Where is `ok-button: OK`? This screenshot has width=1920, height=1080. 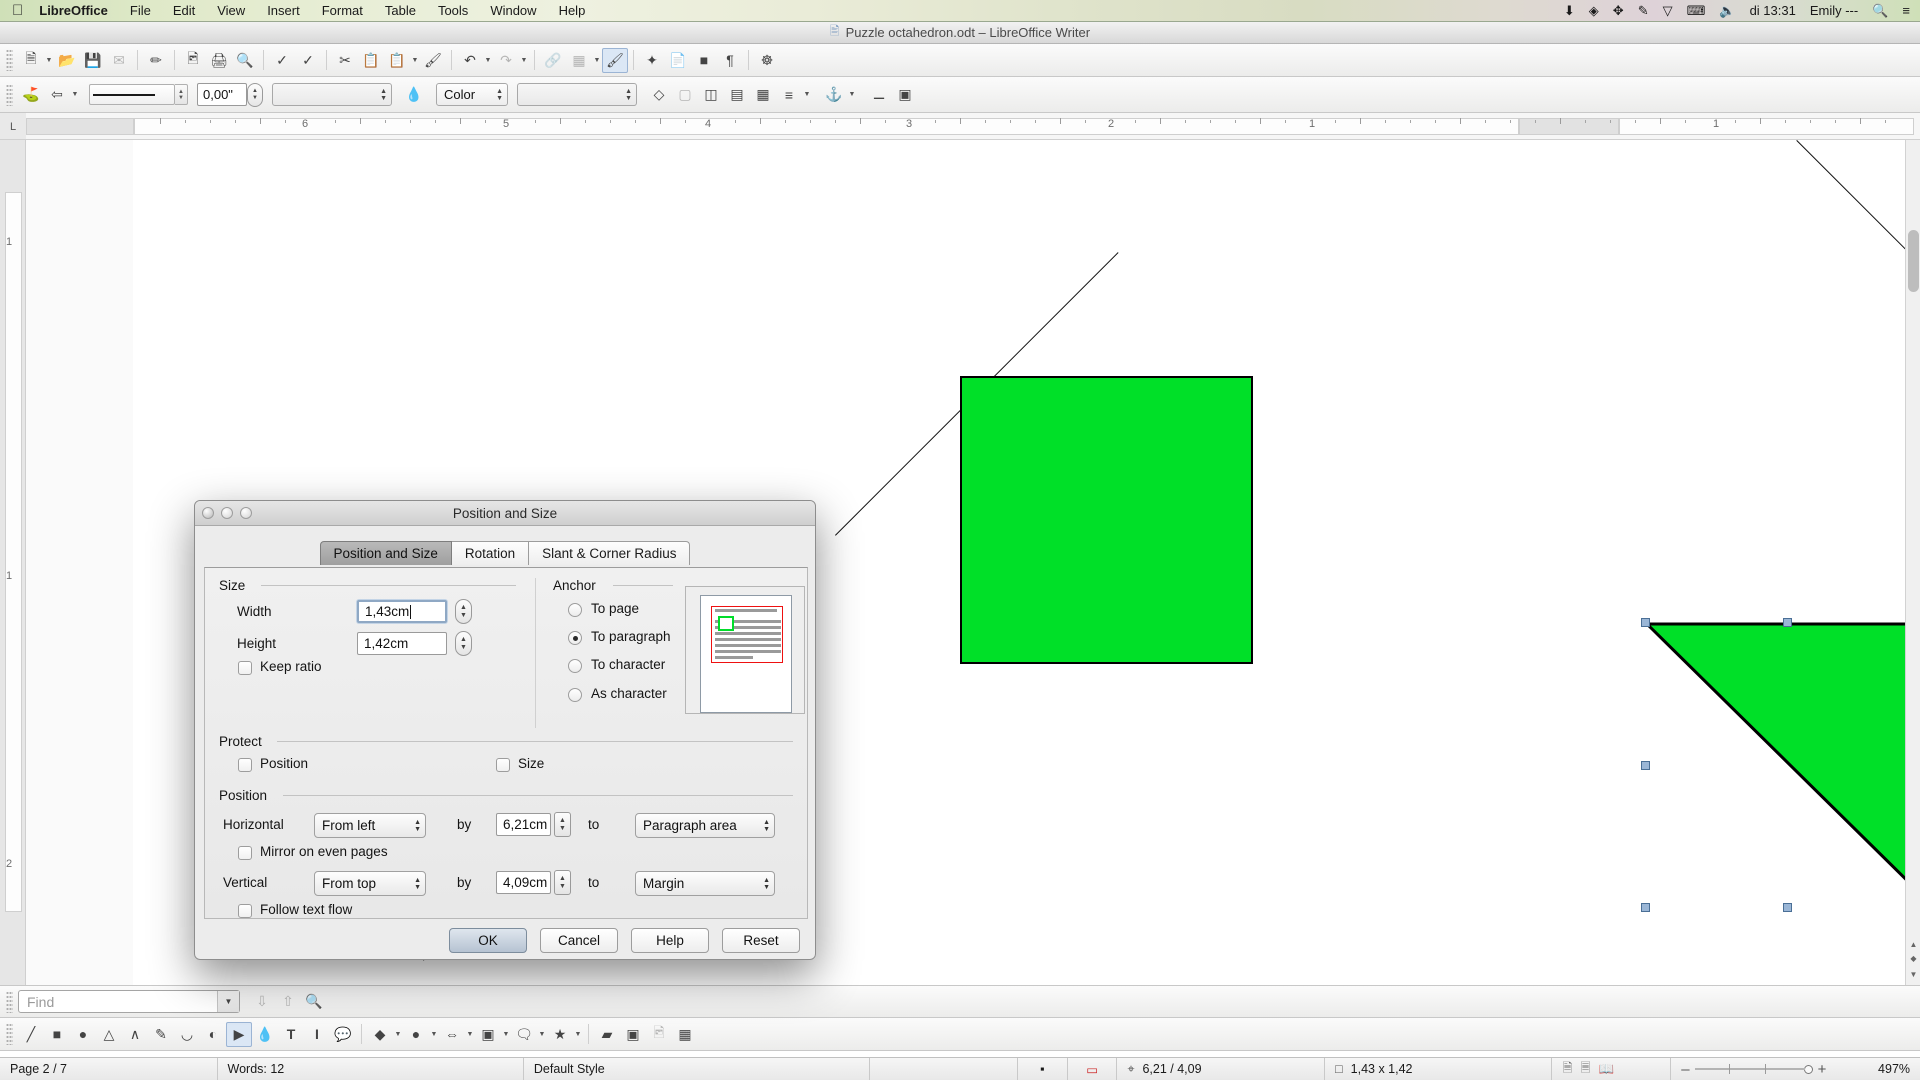
ok-button: OK is located at coordinates (488, 940).